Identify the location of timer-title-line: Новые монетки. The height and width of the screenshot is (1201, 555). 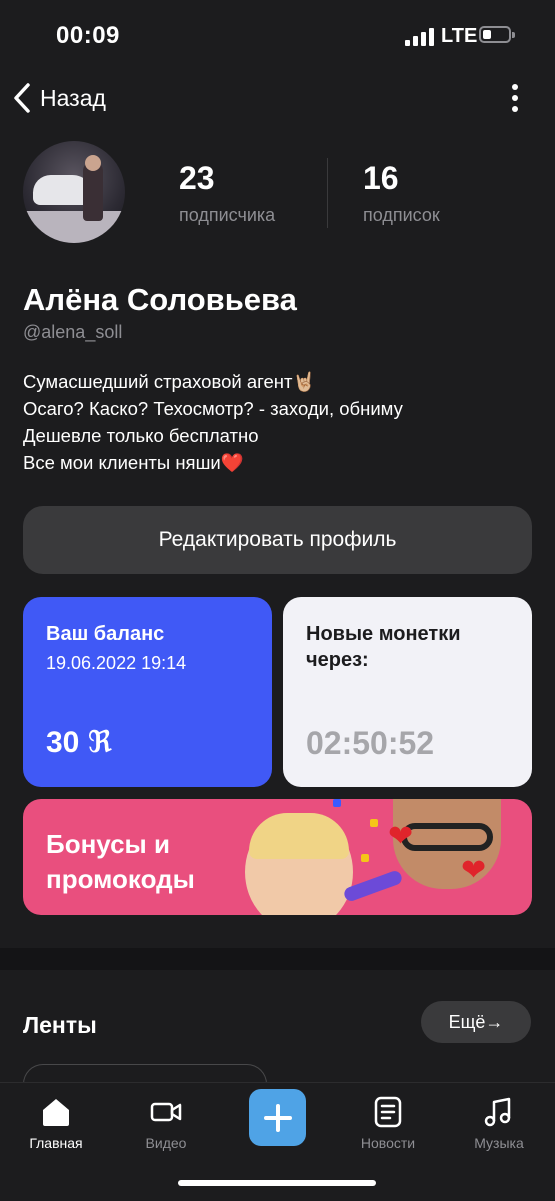
(383, 634).